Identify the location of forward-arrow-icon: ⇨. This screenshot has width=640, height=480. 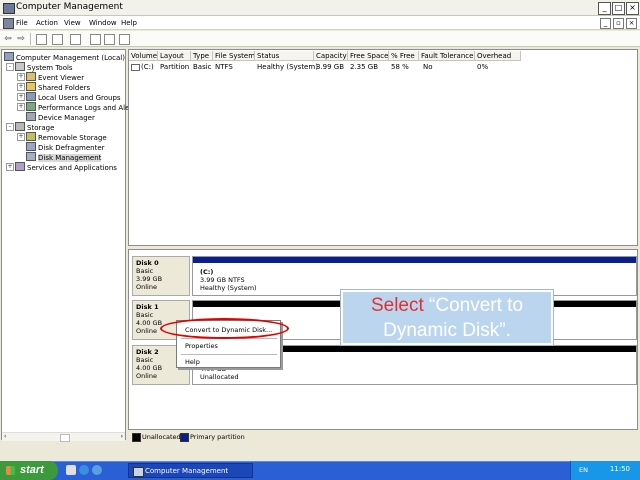
(21, 39).